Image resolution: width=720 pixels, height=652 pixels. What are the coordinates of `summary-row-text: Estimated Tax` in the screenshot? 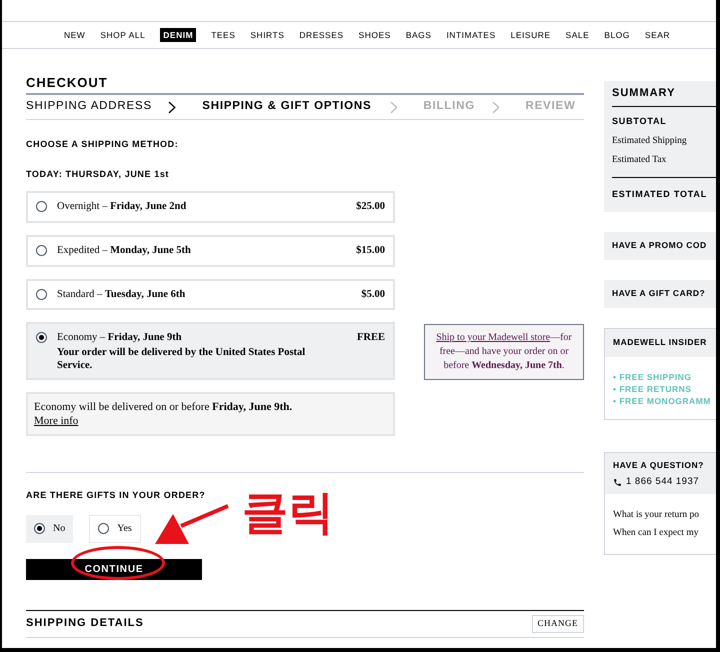 It's located at (640, 160).